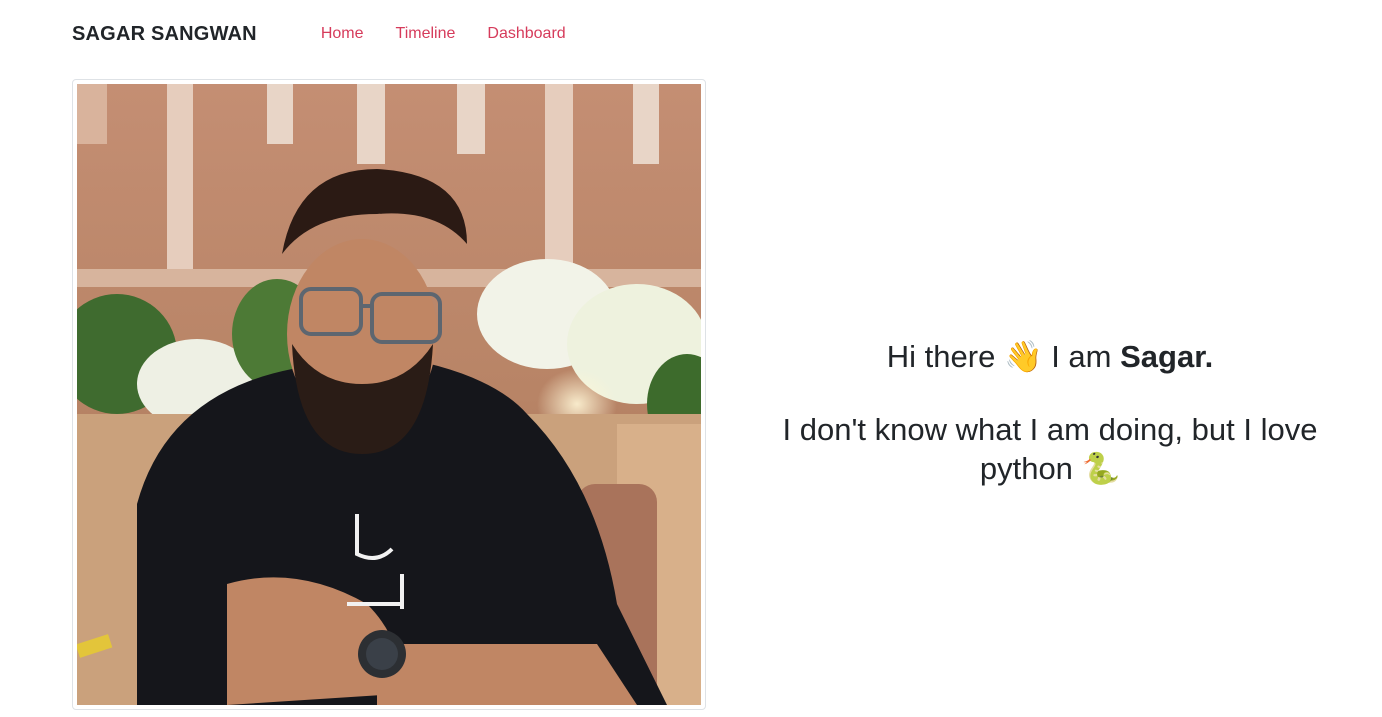 This screenshot has height=717, width=1382. I want to click on waving-hand-icon: 👋, so click(1023, 357).